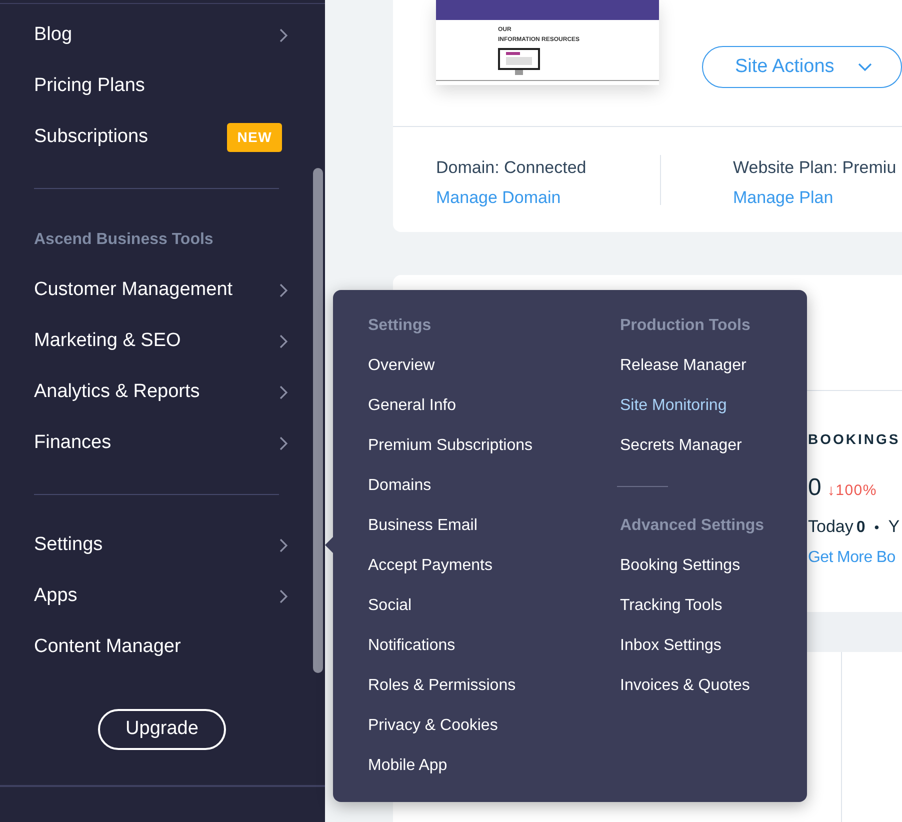 The width and height of the screenshot is (902, 822). What do you see at coordinates (680, 566) in the screenshot?
I see `menu-item: Booking Settings` at bounding box center [680, 566].